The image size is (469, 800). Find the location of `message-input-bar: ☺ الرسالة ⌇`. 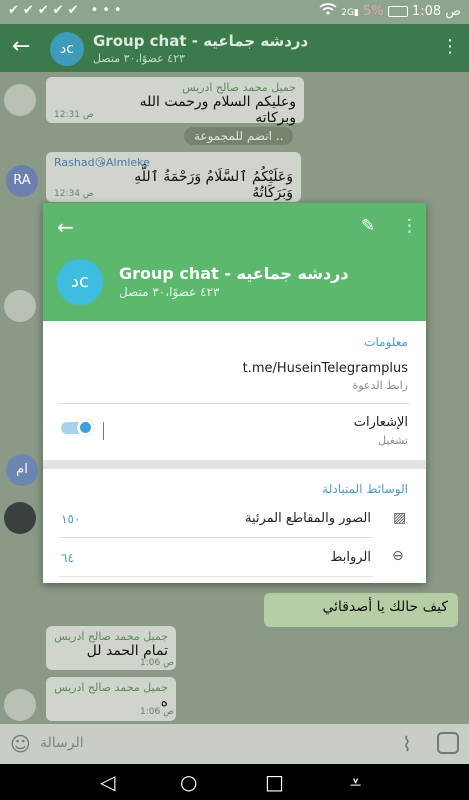

message-input-bar: ☺ الرسالة ⌇ is located at coordinates (234, 744).